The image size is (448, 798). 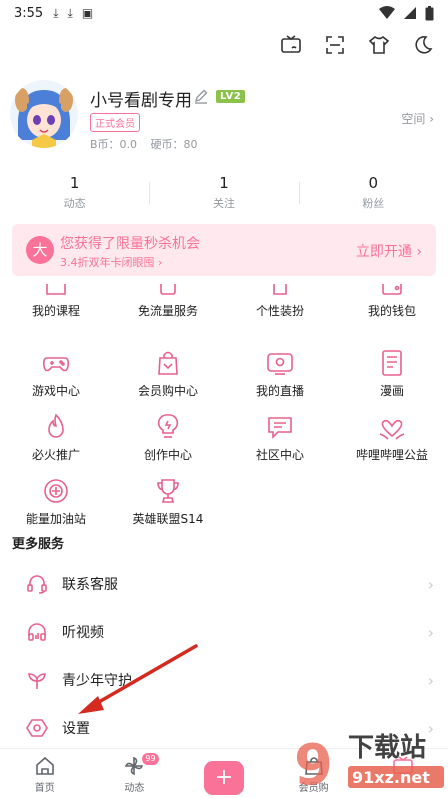 What do you see at coordinates (279, 311) in the screenshot?
I see `grid-item-label: 个性装扮` at bounding box center [279, 311].